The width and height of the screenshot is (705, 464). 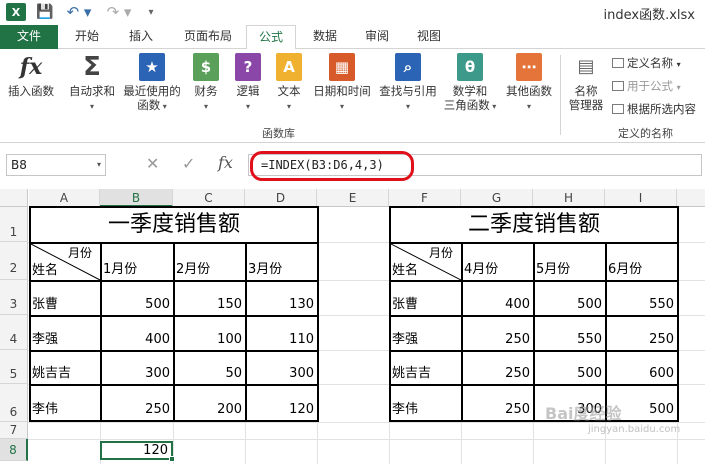 I want to click on redo-icon: ↷ ▾, so click(x=119, y=12).